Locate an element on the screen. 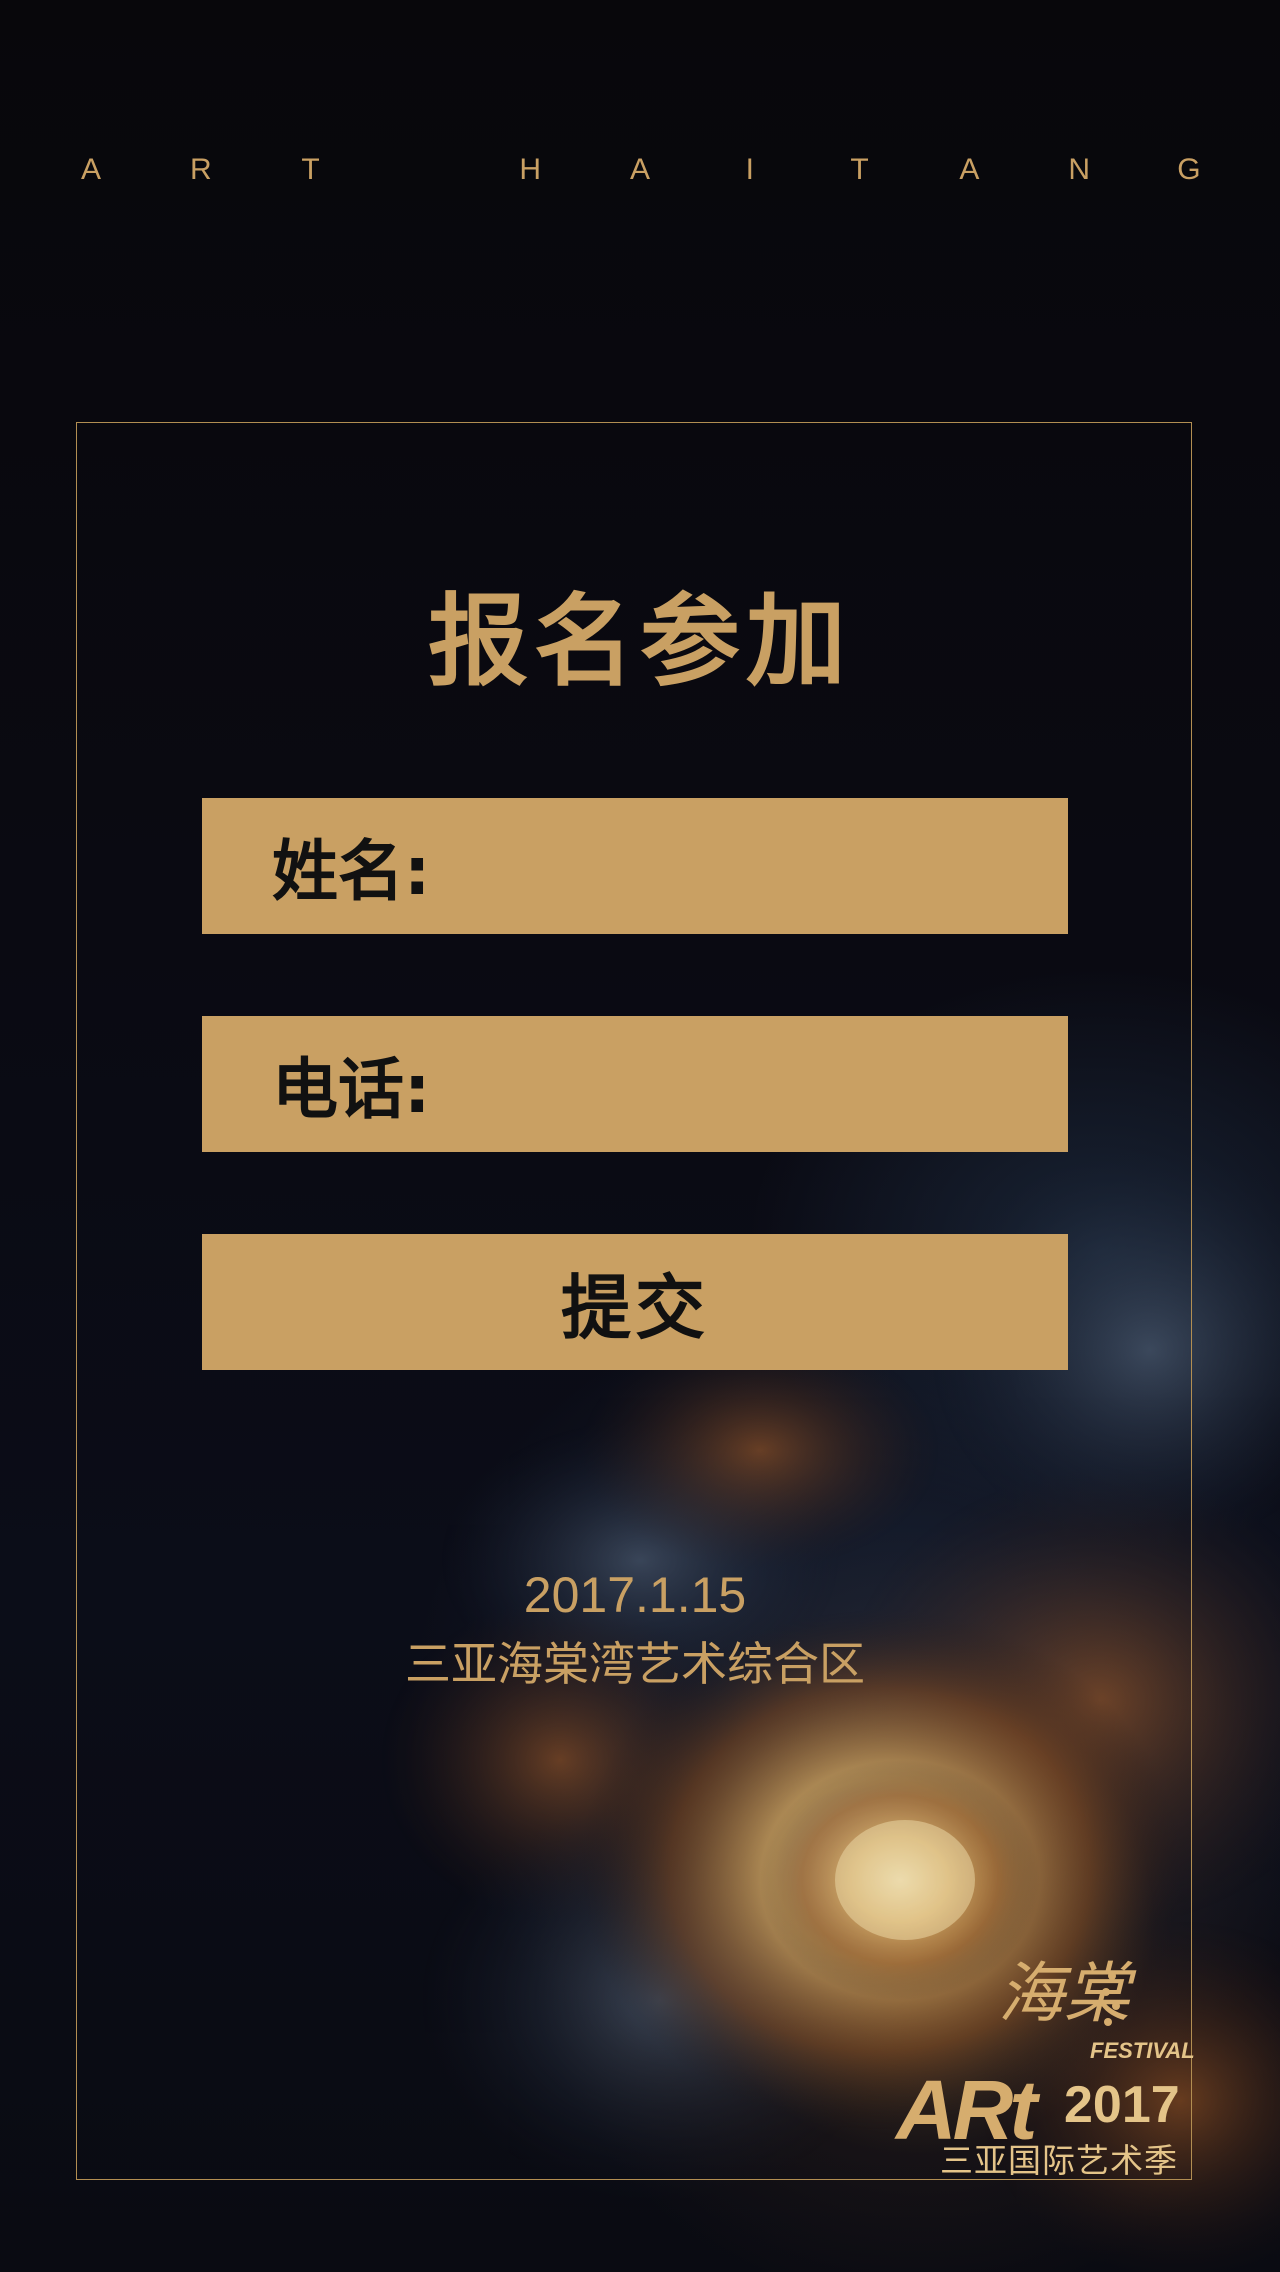  brand-letter: I is located at coordinates (749, 169).